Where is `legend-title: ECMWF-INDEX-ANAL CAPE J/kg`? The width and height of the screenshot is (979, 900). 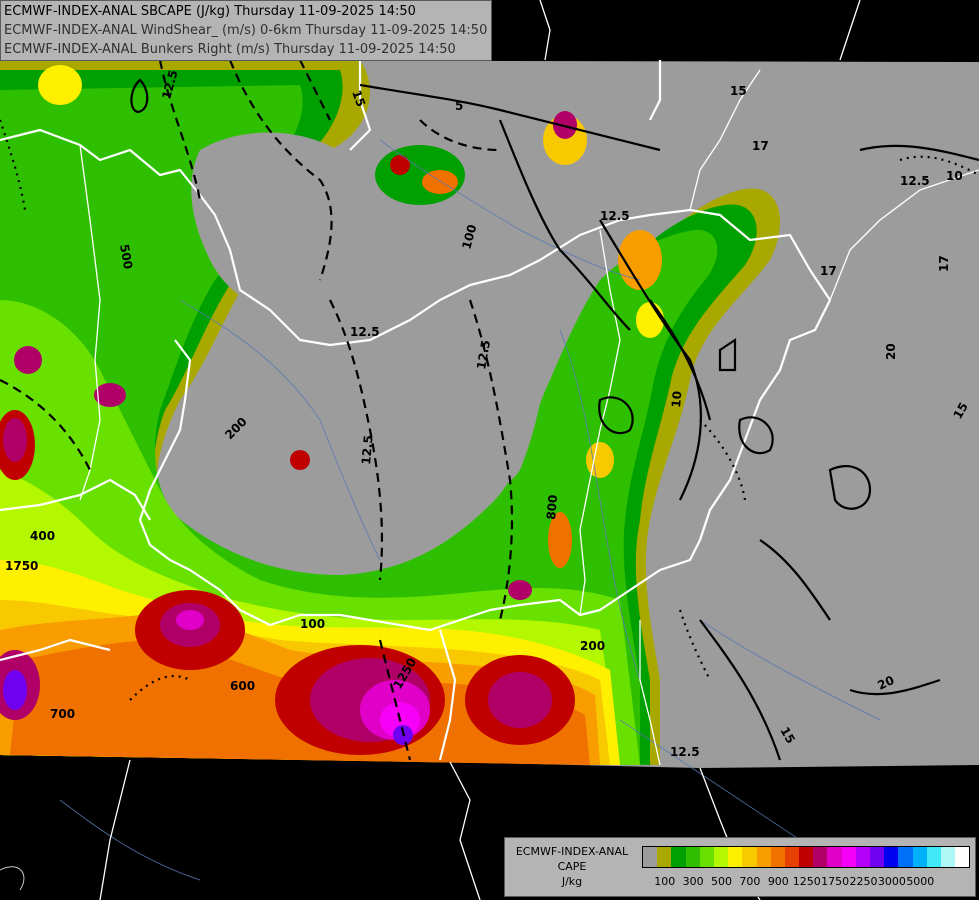
legend-title: ECMWF-INDEX-ANAL CAPE J/kg is located at coordinates (572, 866).